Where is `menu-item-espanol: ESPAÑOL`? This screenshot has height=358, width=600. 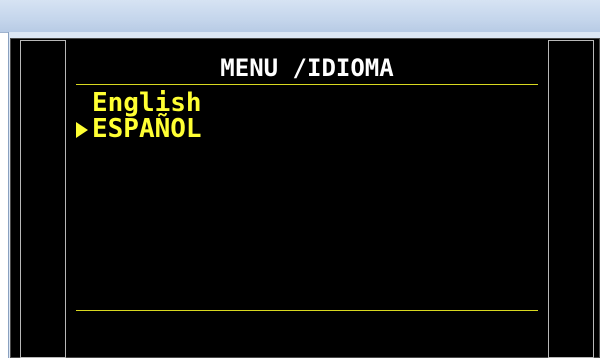 menu-item-espanol: ESPAÑOL is located at coordinates (147, 129).